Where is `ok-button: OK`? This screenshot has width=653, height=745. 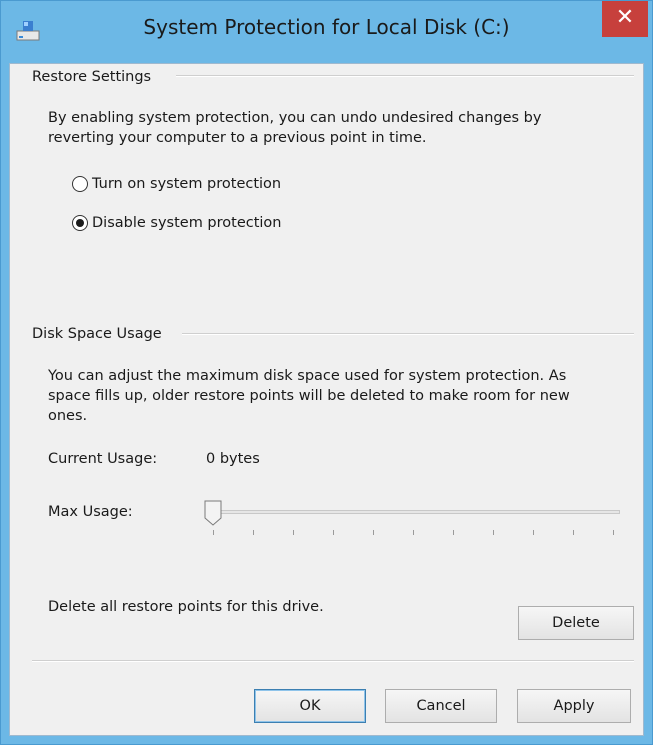 ok-button: OK is located at coordinates (310, 706).